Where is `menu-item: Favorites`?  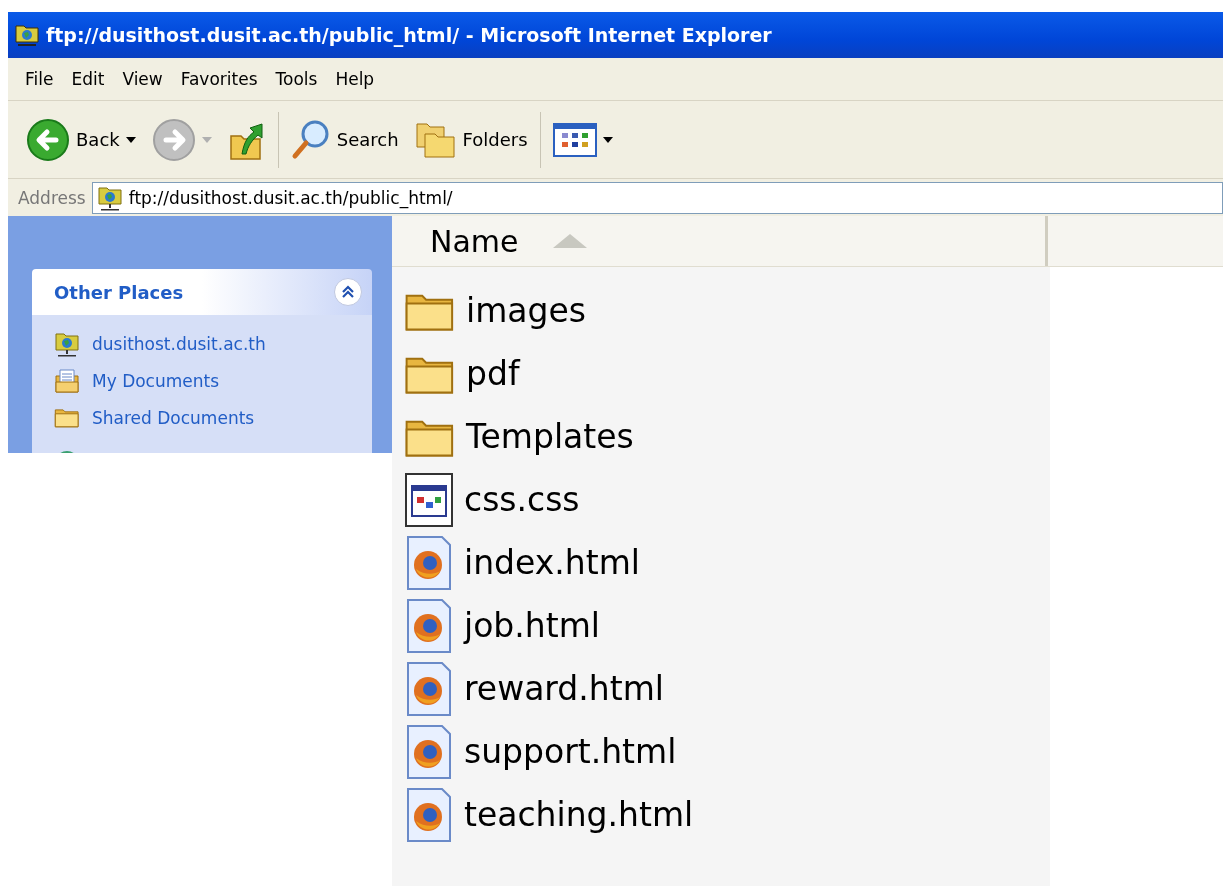 menu-item: Favorites is located at coordinates (219, 79).